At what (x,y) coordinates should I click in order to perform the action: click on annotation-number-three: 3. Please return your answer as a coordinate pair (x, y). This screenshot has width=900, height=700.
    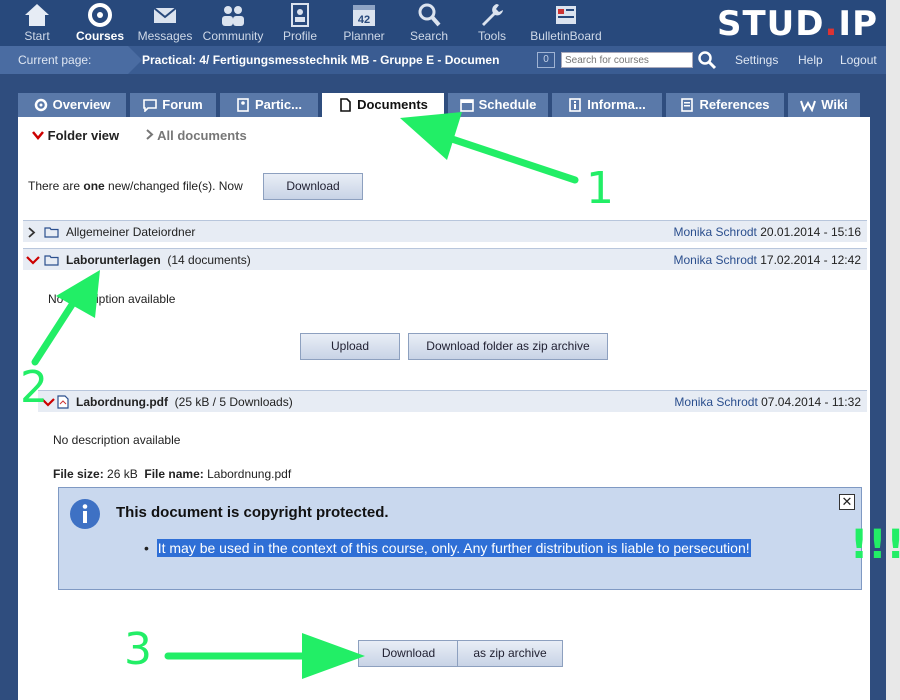
    Looking at the image, I should click on (138, 649).